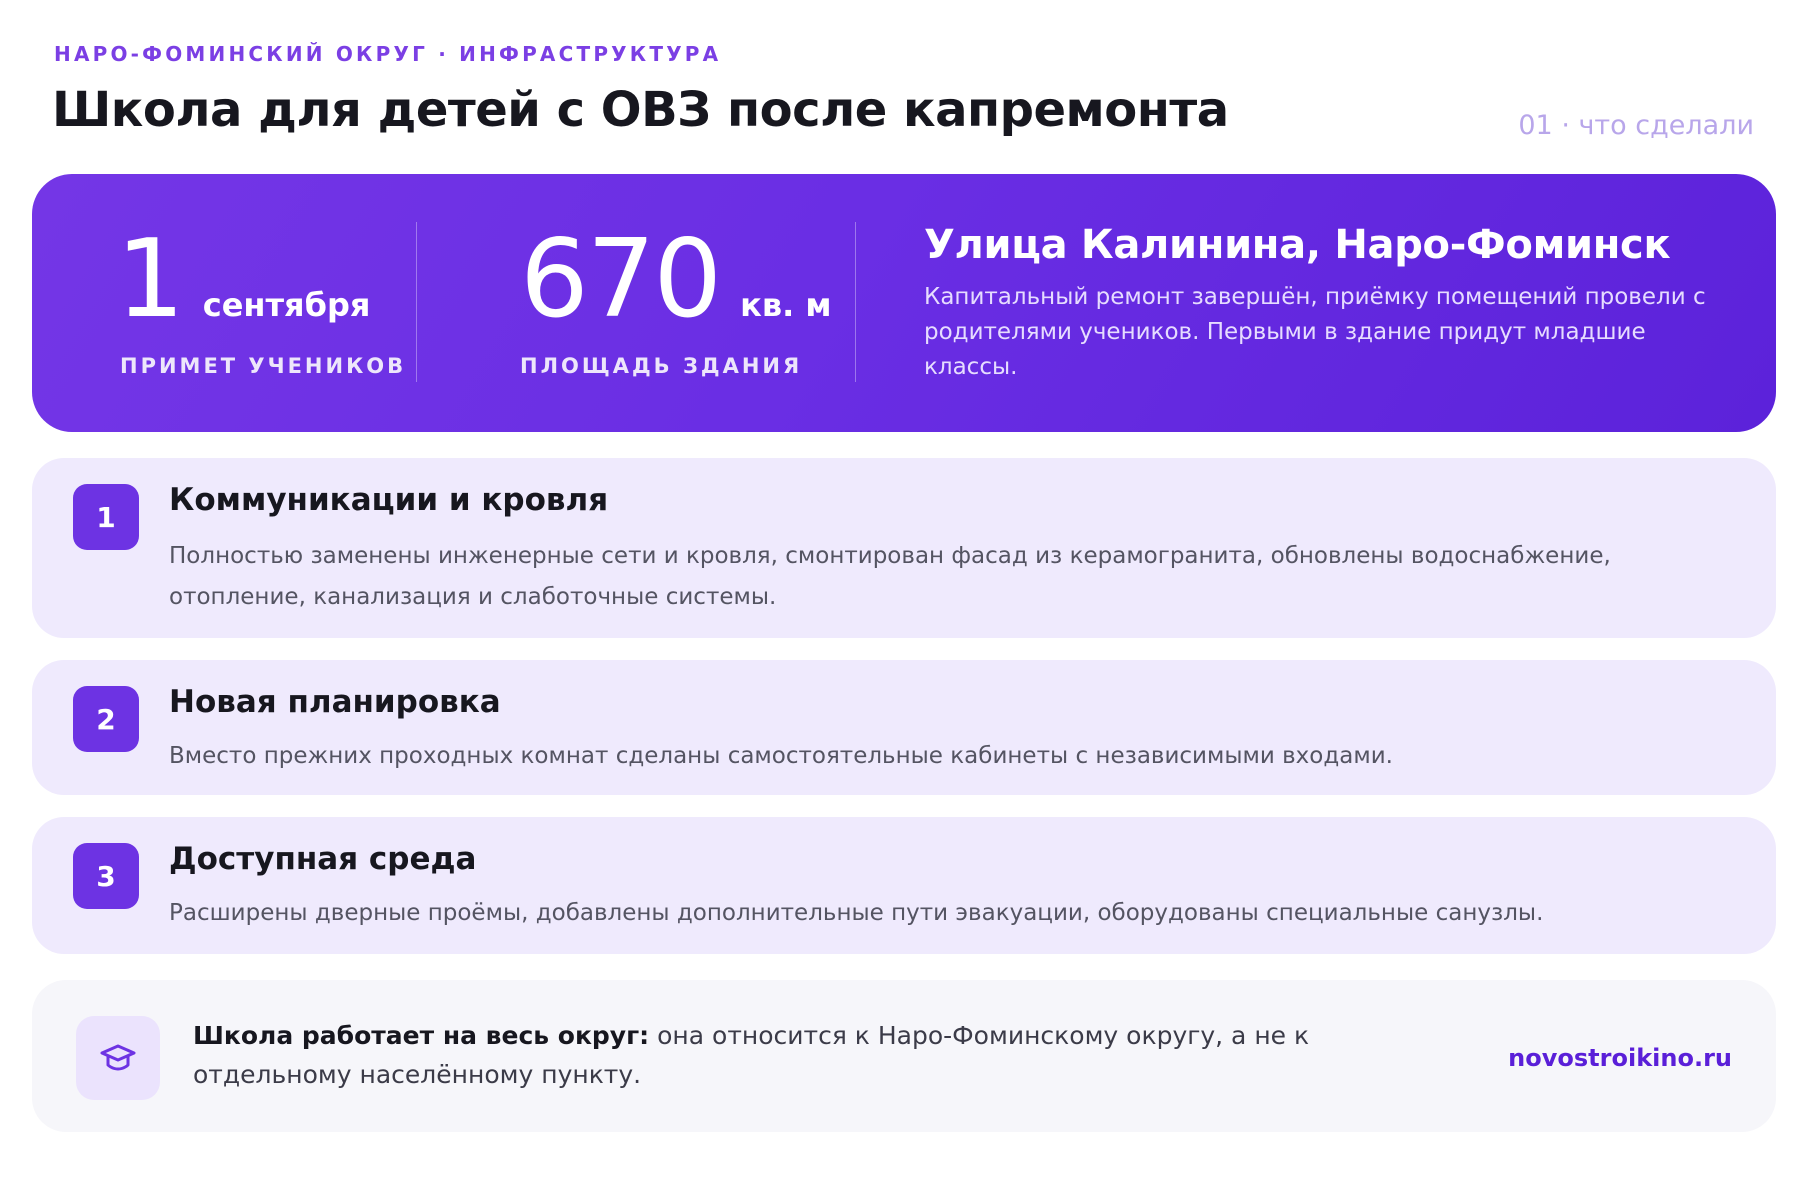 This screenshot has height=1192, width=1800. I want to click on stat-label: ПЛОЩАДЬ ЗДАНИЯ, so click(661, 366).